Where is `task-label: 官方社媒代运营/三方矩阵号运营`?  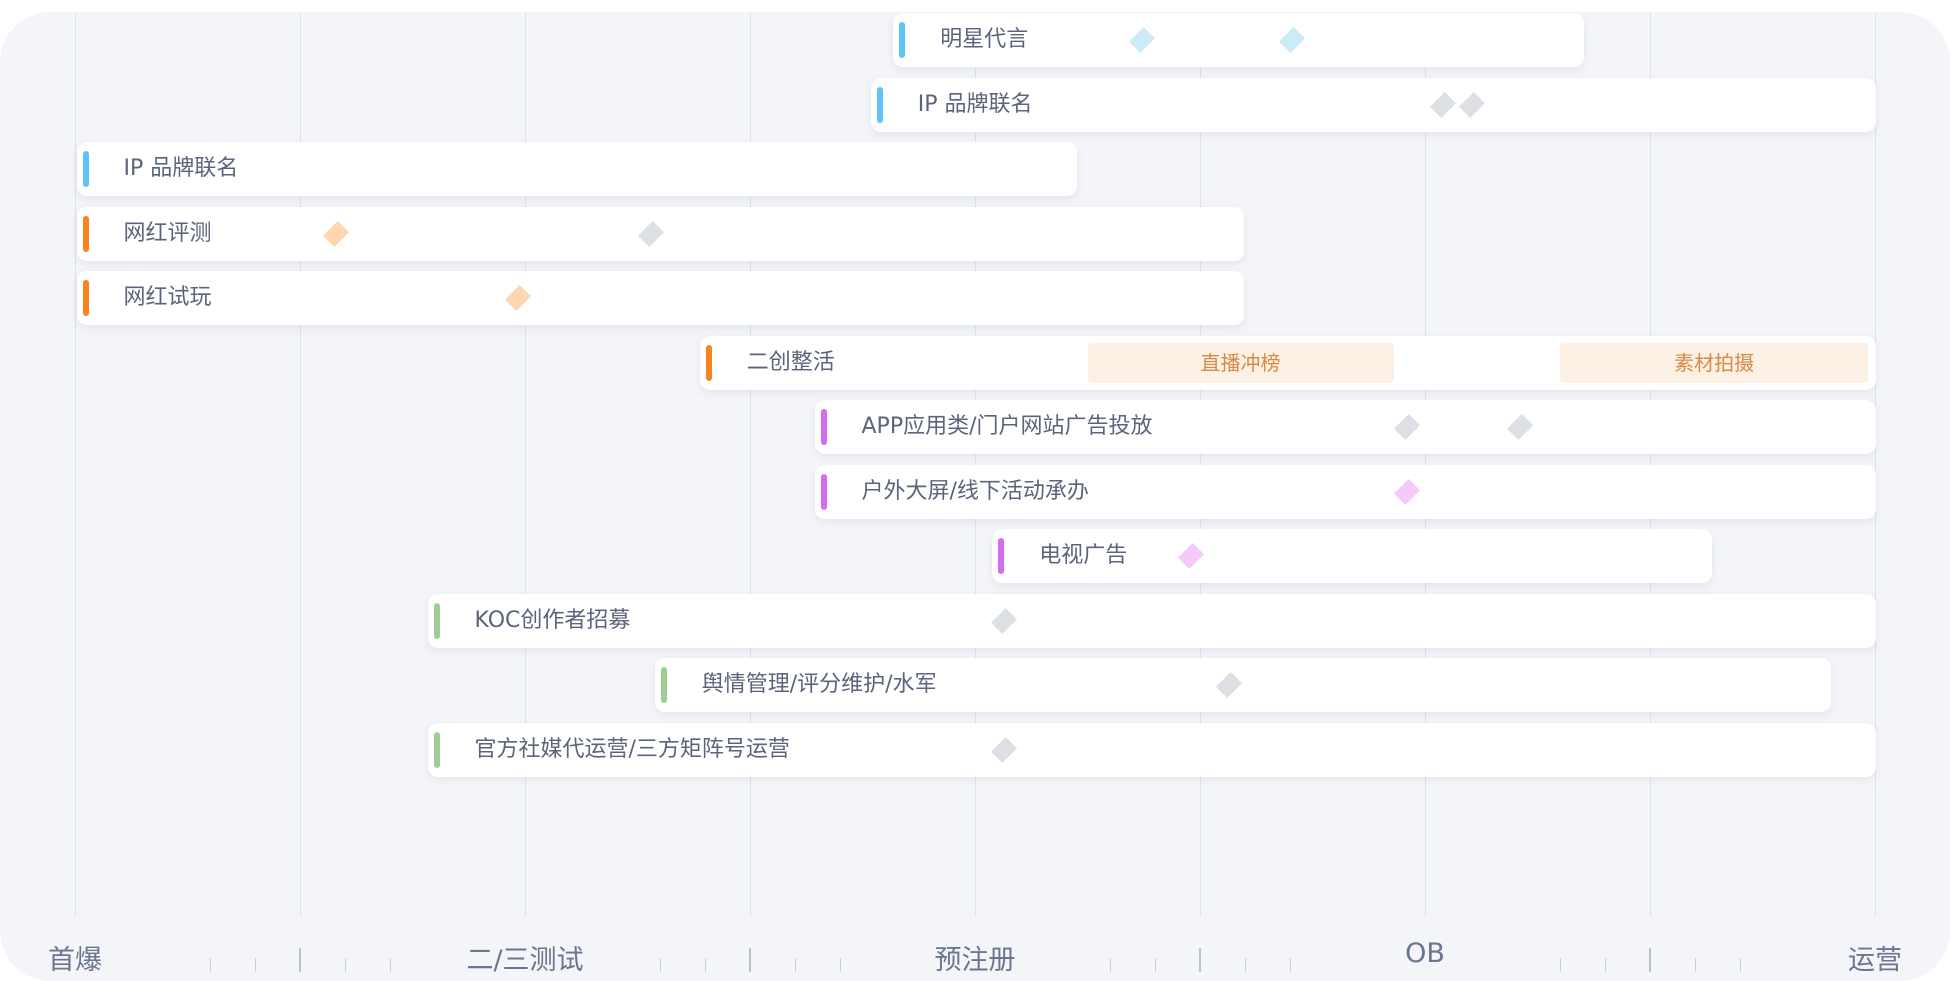 task-label: 官方社媒代运营/三方矩阵号运营 is located at coordinates (632, 749).